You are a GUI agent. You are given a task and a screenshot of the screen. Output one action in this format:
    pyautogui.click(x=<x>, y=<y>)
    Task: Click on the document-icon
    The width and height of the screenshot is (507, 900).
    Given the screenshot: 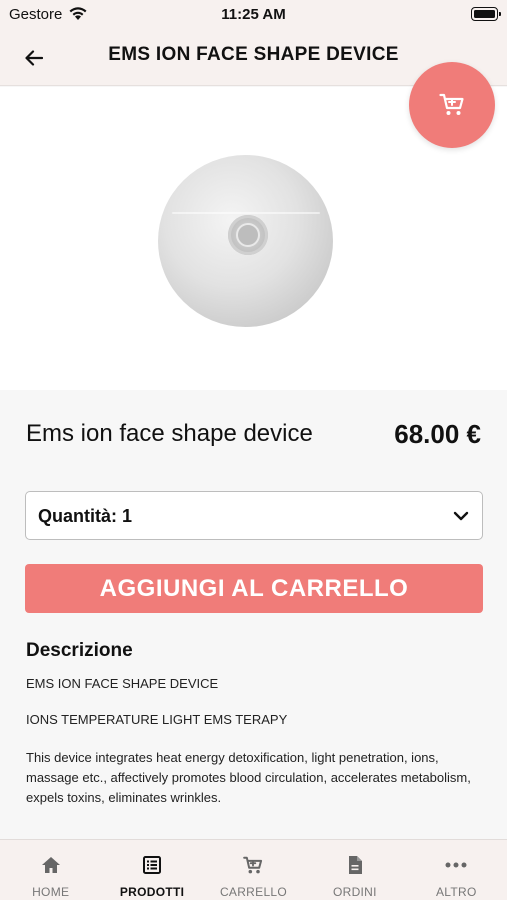 What is the action you would take?
    pyautogui.click(x=355, y=865)
    